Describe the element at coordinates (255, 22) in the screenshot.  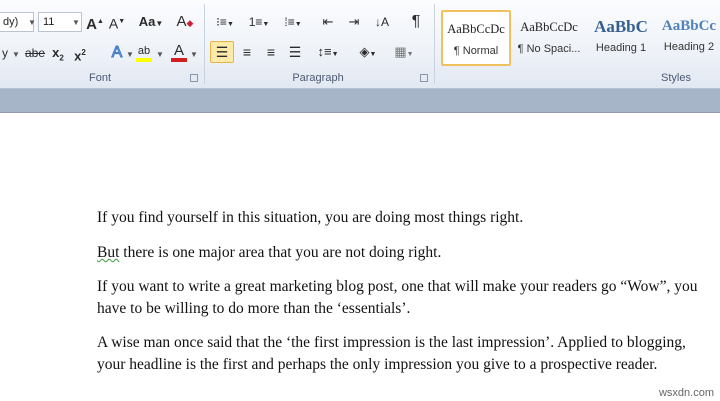
I see `numbering-icon: 1≡` at that location.